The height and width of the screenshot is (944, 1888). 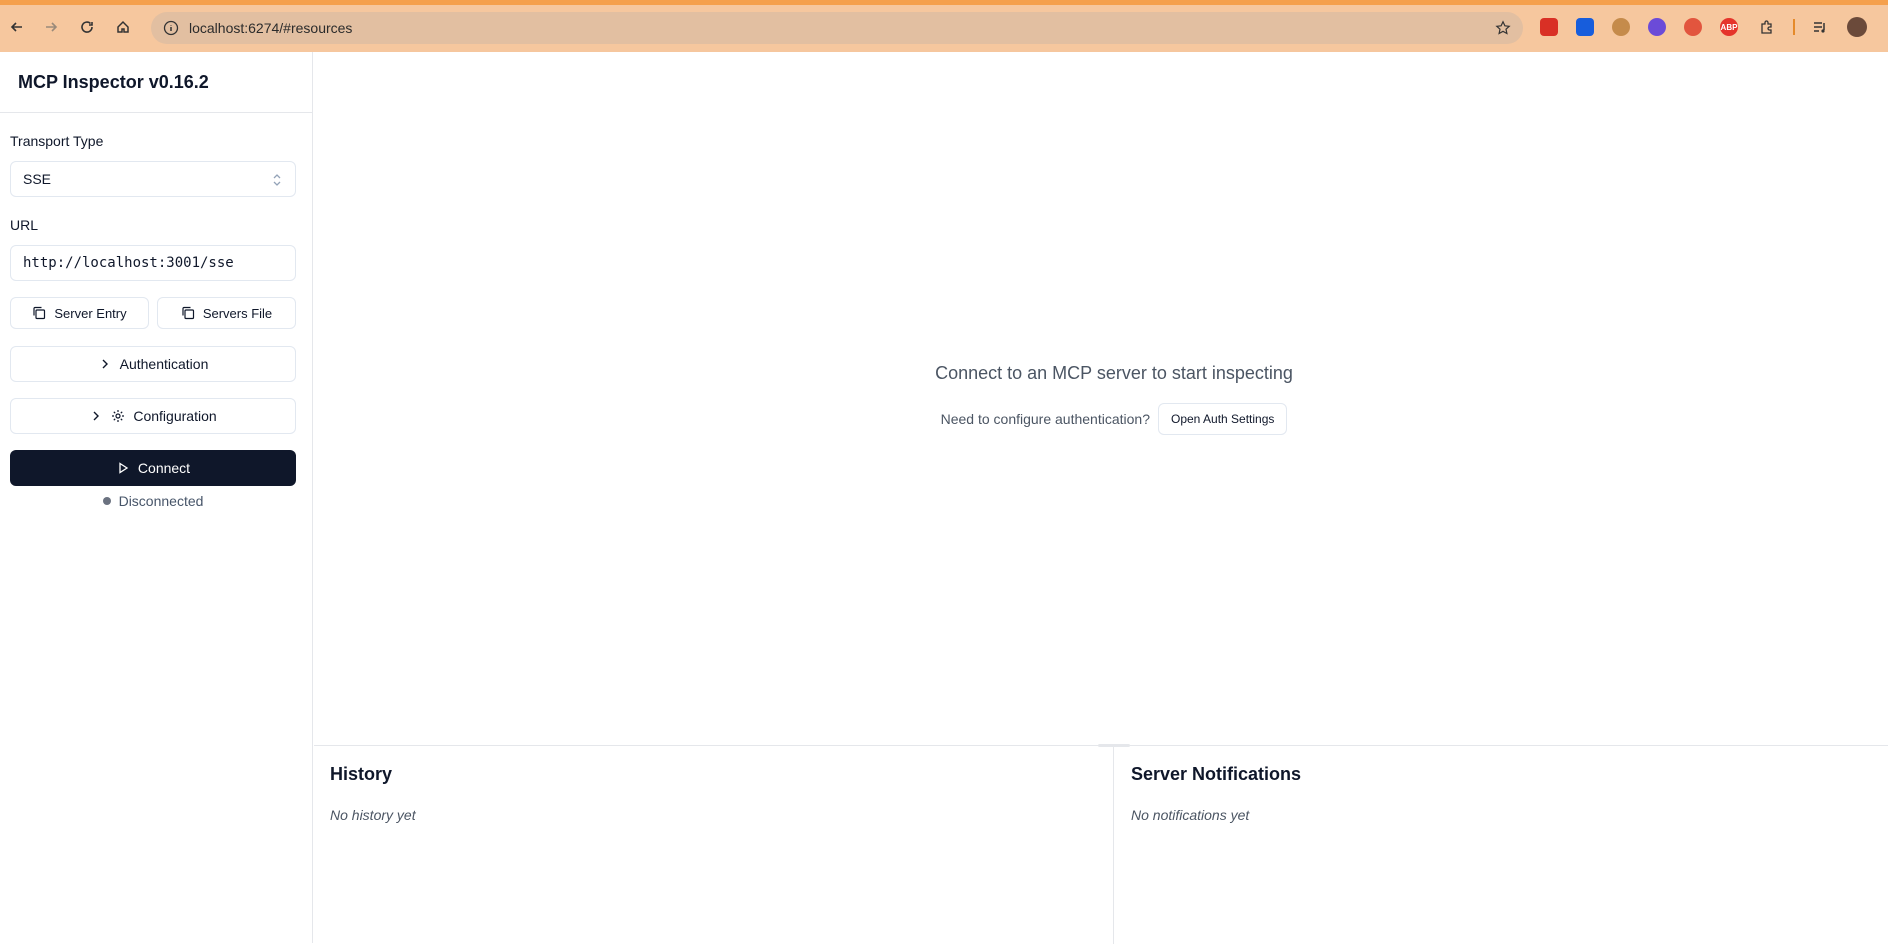 What do you see at coordinates (1222, 419) in the screenshot?
I see `open-auth-settings-button: Open Auth Settings` at bounding box center [1222, 419].